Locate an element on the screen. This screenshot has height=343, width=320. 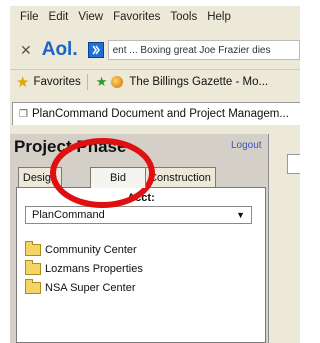
list-item: Lozmans Properties is located at coordinates (140, 268).